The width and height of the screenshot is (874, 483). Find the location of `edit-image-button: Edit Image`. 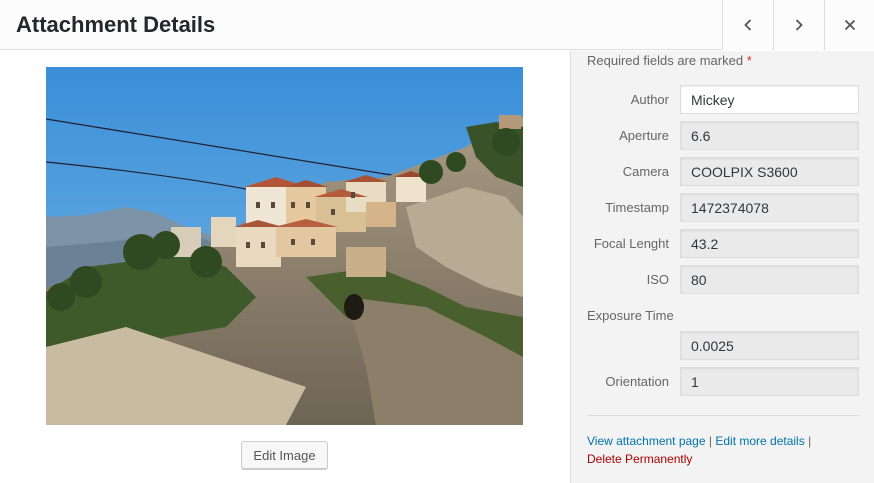

edit-image-button: Edit Image is located at coordinates (284, 455).